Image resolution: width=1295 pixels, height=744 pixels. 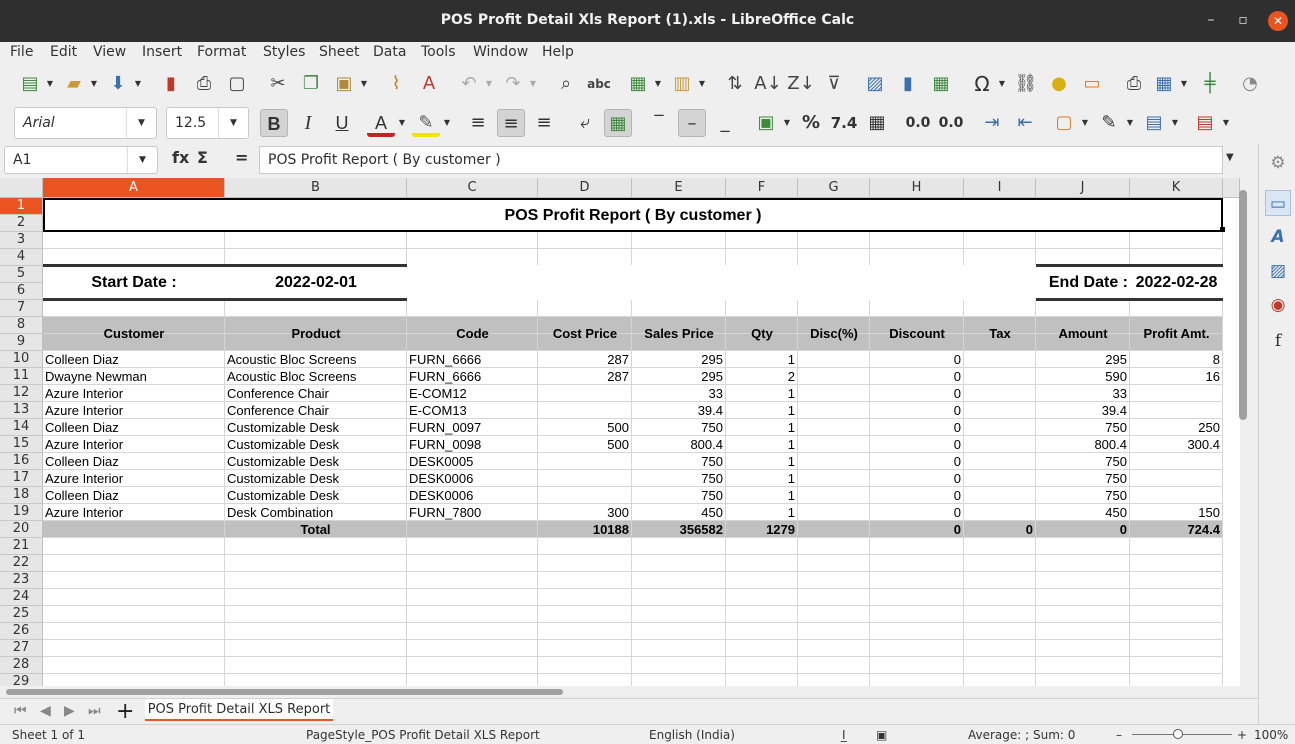 What do you see at coordinates (584, 376) in the screenshot?
I see `table-cell: 287` at bounding box center [584, 376].